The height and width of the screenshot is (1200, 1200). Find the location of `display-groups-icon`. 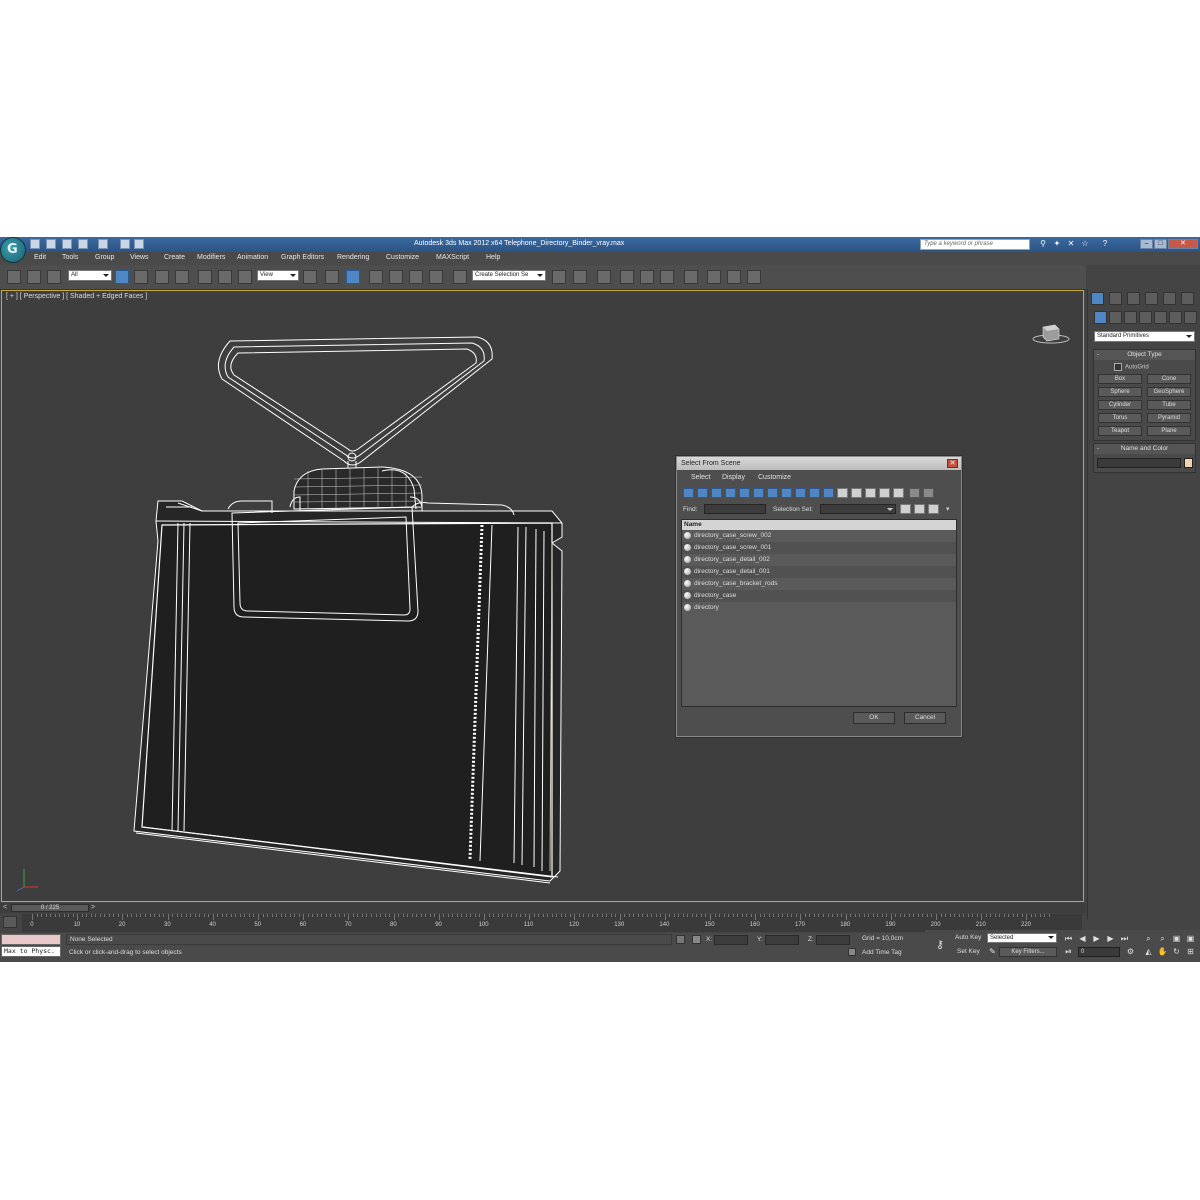

display-groups-icon is located at coordinates (772, 493).